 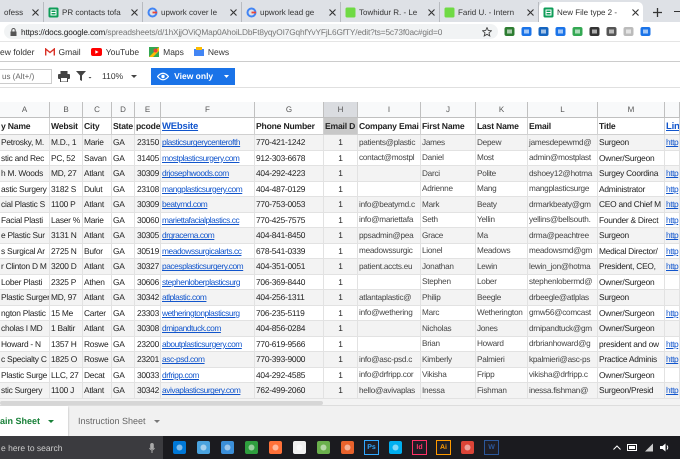 What do you see at coordinates (631, 174) in the screenshot?
I see `table-cell: Surgey Coordina` at bounding box center [631, 174].